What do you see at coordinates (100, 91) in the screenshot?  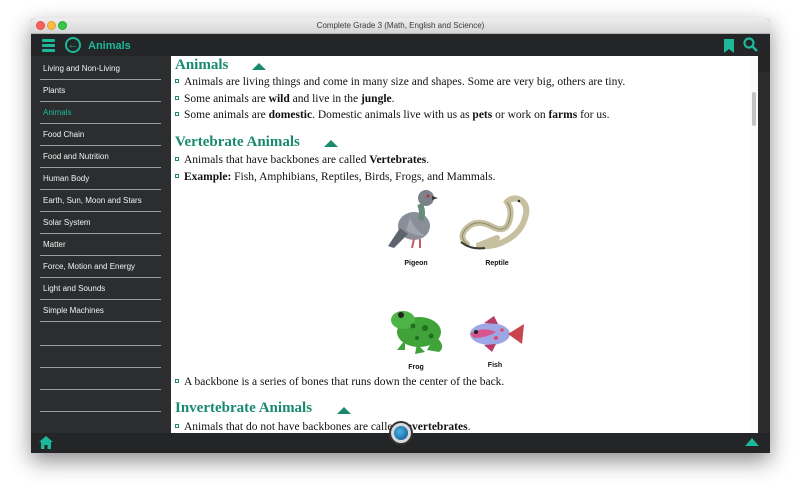 I see `sidebar-item-plants: Plants` at bounding box center [100, 91].